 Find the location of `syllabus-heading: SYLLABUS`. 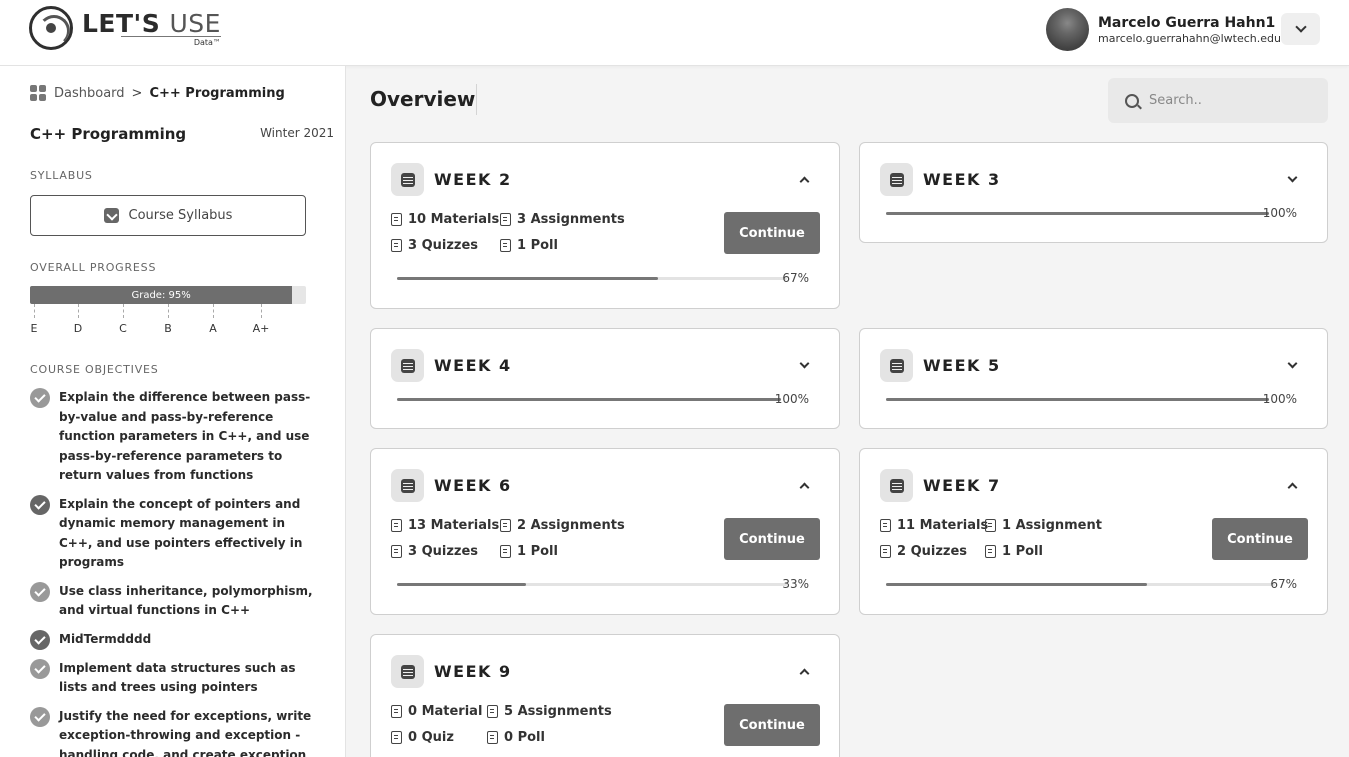

syllabus-heading: SYLLABUS is located at coordinates (61, 175).